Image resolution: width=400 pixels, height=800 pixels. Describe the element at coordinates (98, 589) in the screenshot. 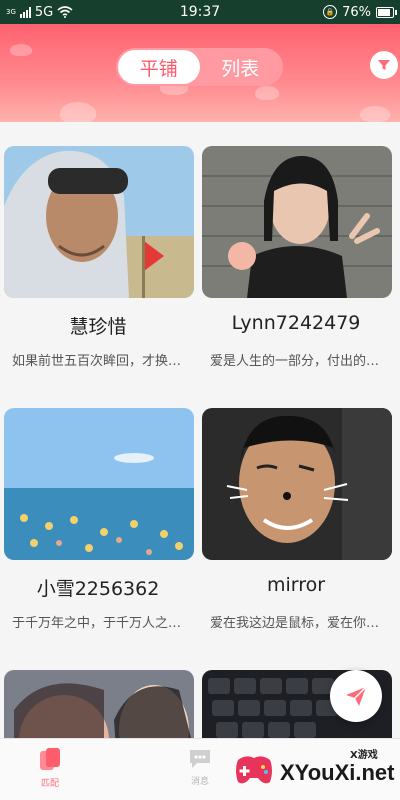

I see `user-name: 小雪2256362` at that location.